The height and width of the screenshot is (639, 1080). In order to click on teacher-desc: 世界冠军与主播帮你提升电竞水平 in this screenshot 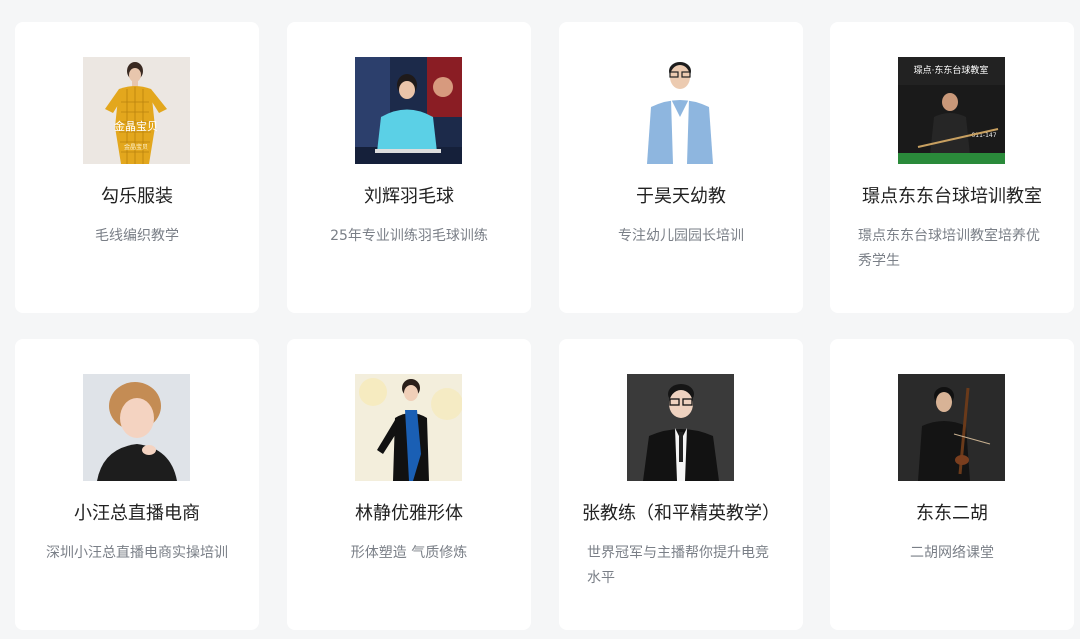, I will do `click(678, 565)`.